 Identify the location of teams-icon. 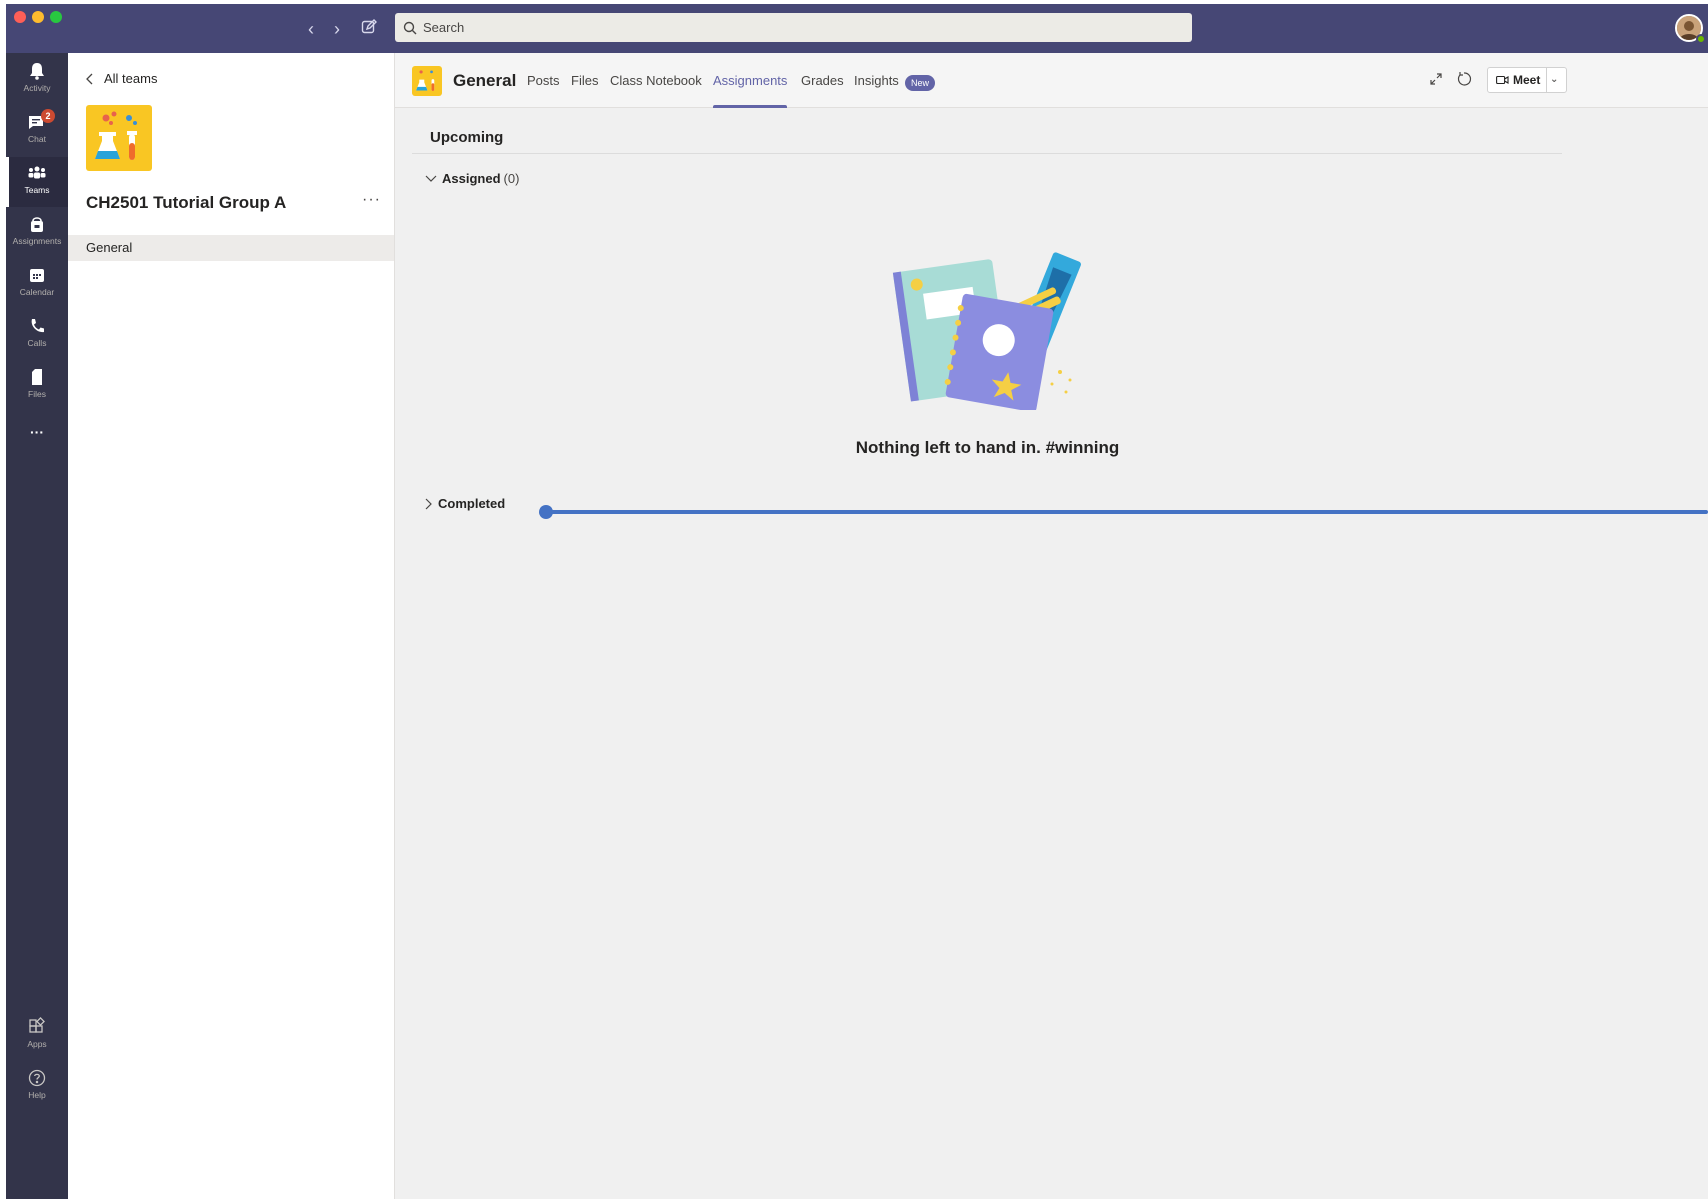
(37, 172).